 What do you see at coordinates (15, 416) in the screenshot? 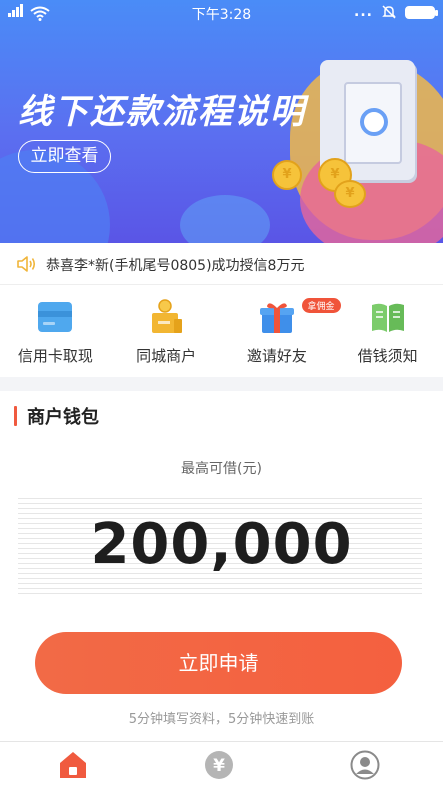
I see `section-marker` at bounding box center [15, 416].